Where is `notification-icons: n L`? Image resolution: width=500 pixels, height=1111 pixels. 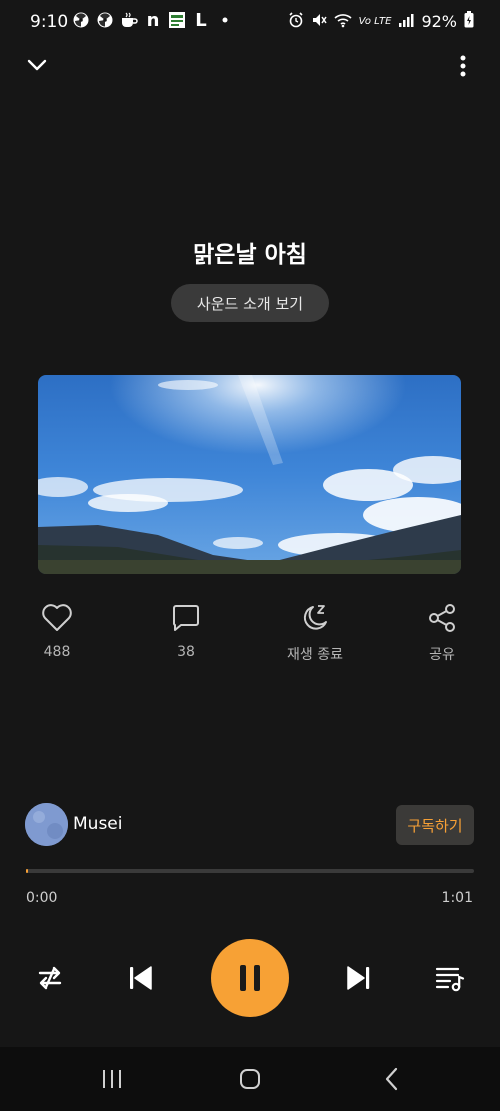 notification-icons: n L is located at coordinates (153, 20).